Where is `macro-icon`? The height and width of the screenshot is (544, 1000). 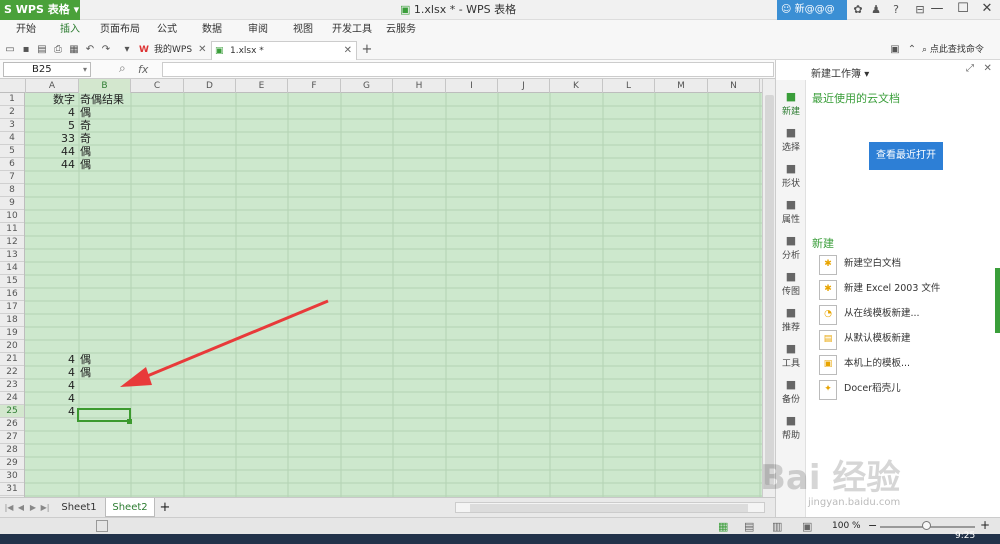
macro-icon is located at coordinates (102, 526).